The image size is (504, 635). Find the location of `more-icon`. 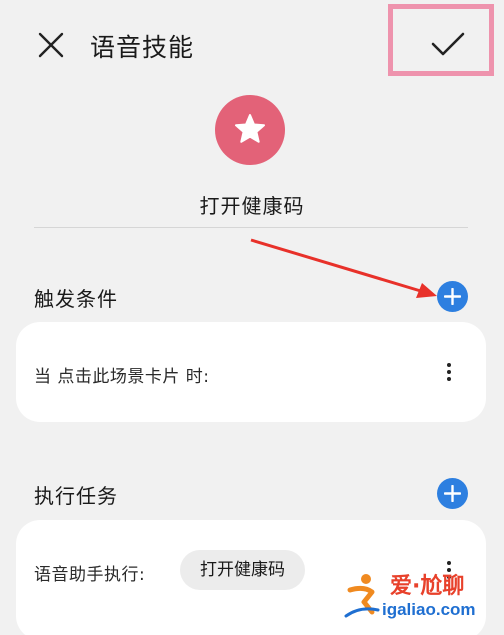

more-icon is located at coordinates (449, 373).